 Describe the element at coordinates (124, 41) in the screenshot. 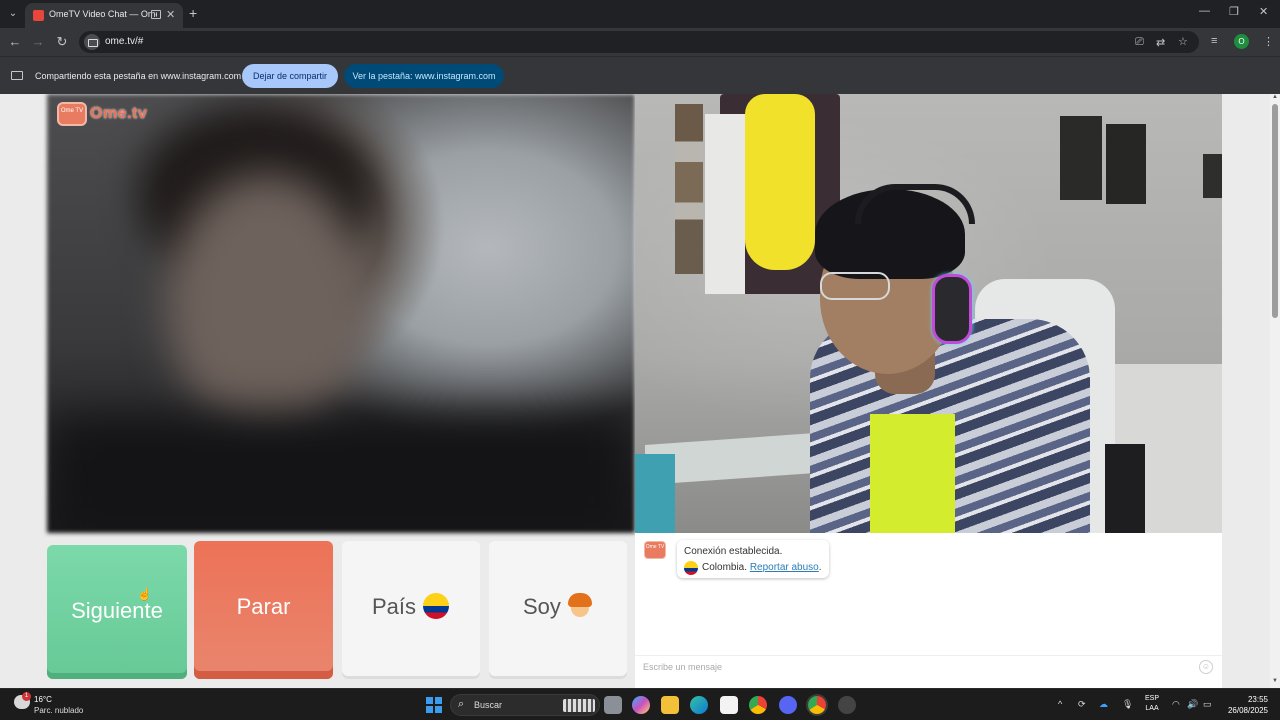

I see `url-text: ome.tv/#` at that location.